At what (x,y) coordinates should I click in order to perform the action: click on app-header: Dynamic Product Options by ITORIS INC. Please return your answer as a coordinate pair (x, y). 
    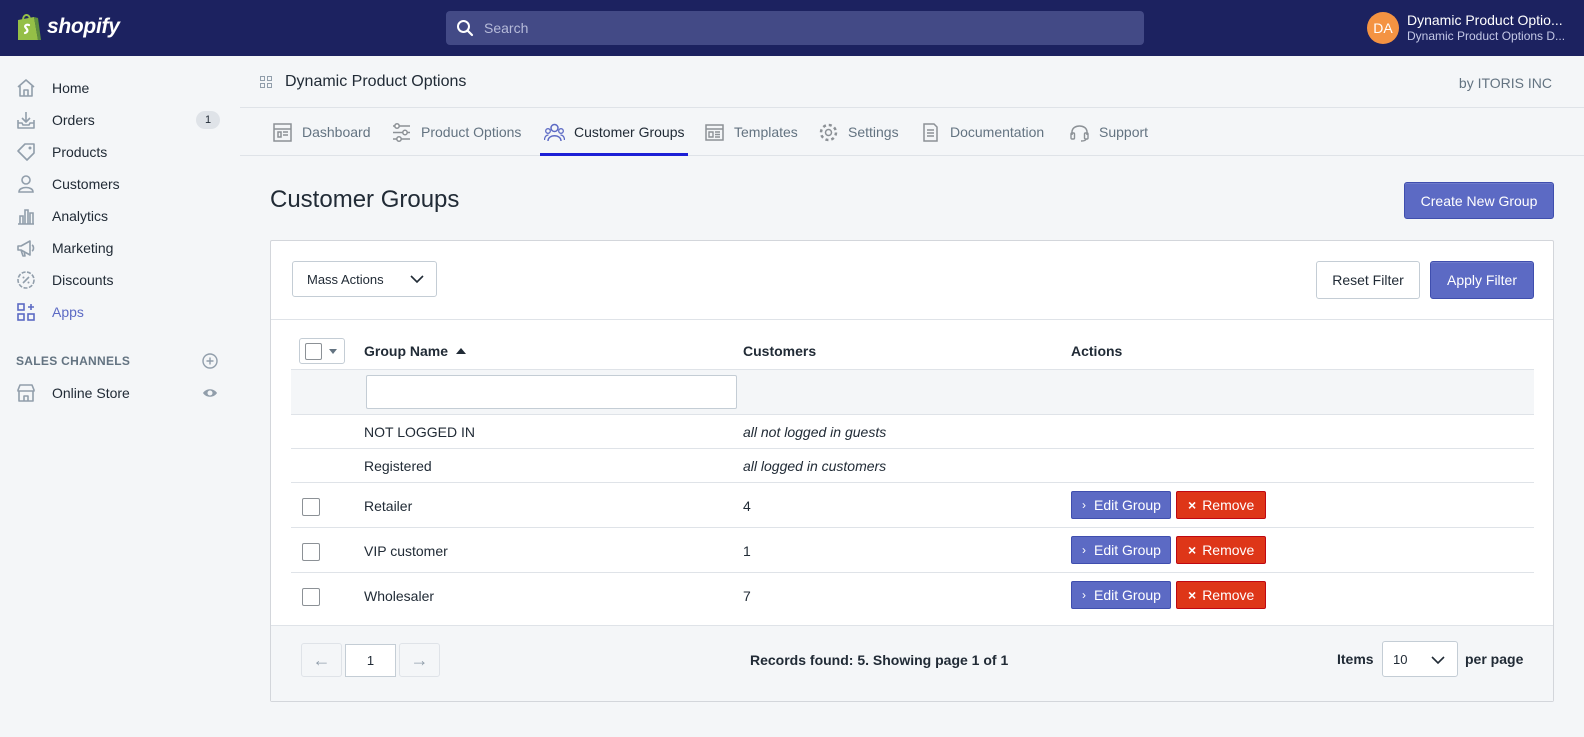
    Looking at the image, I should click on (912, 82).